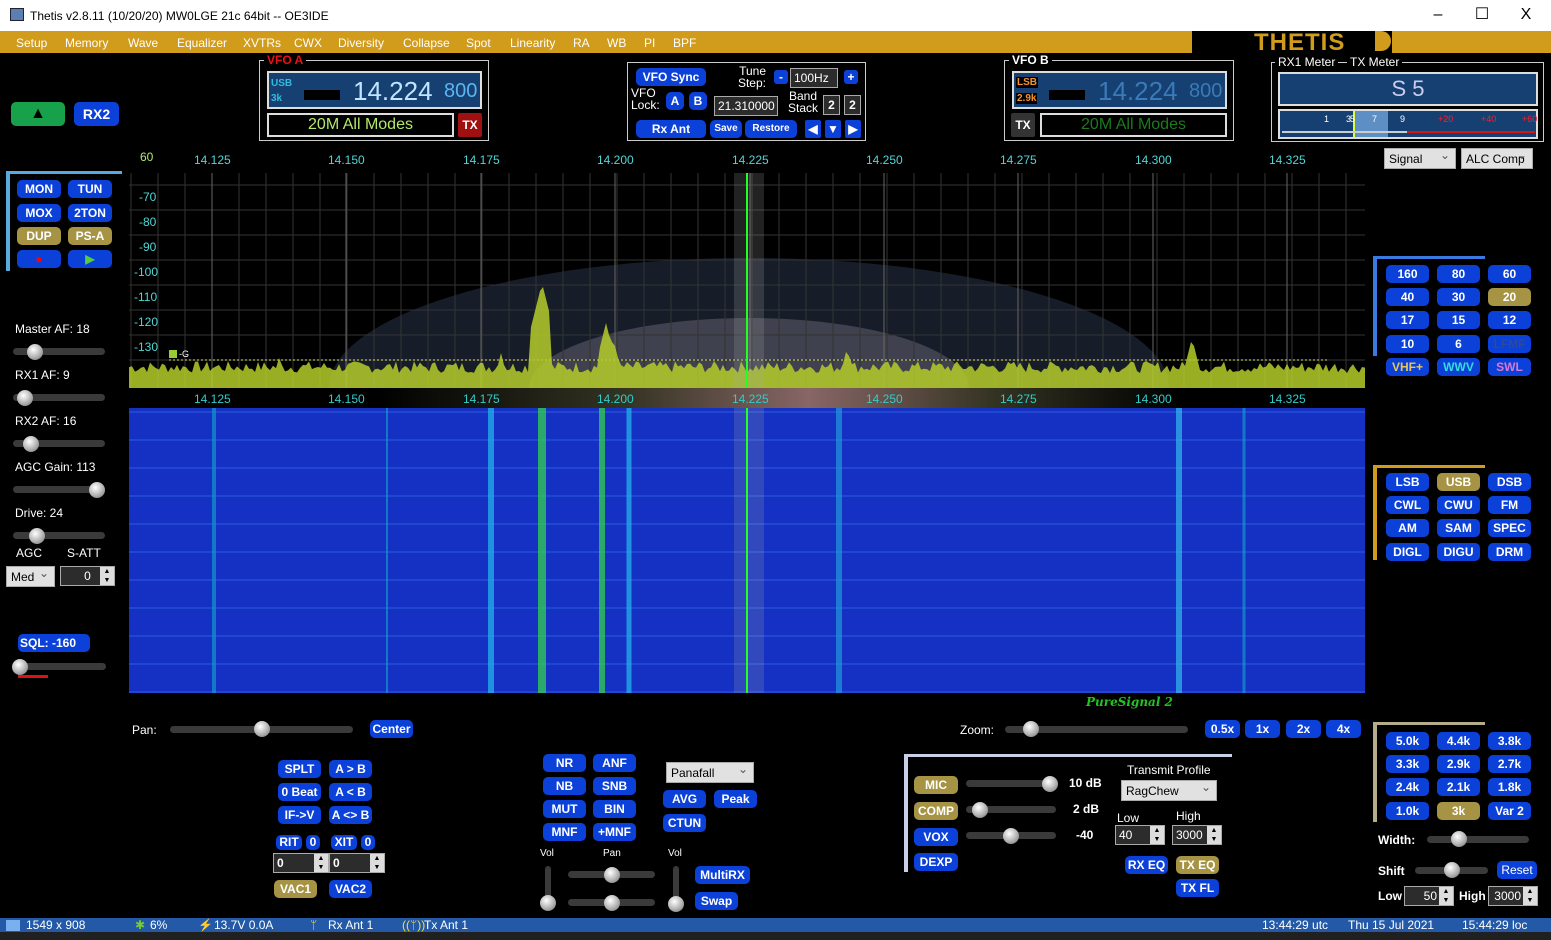 The width and height of the screenshot is (1551, 940). What do you see at coordinates (446, 925) in the screenshot?
I see `tx-antenna-status: Tx Ant 1` at bounding box center [446, 925].